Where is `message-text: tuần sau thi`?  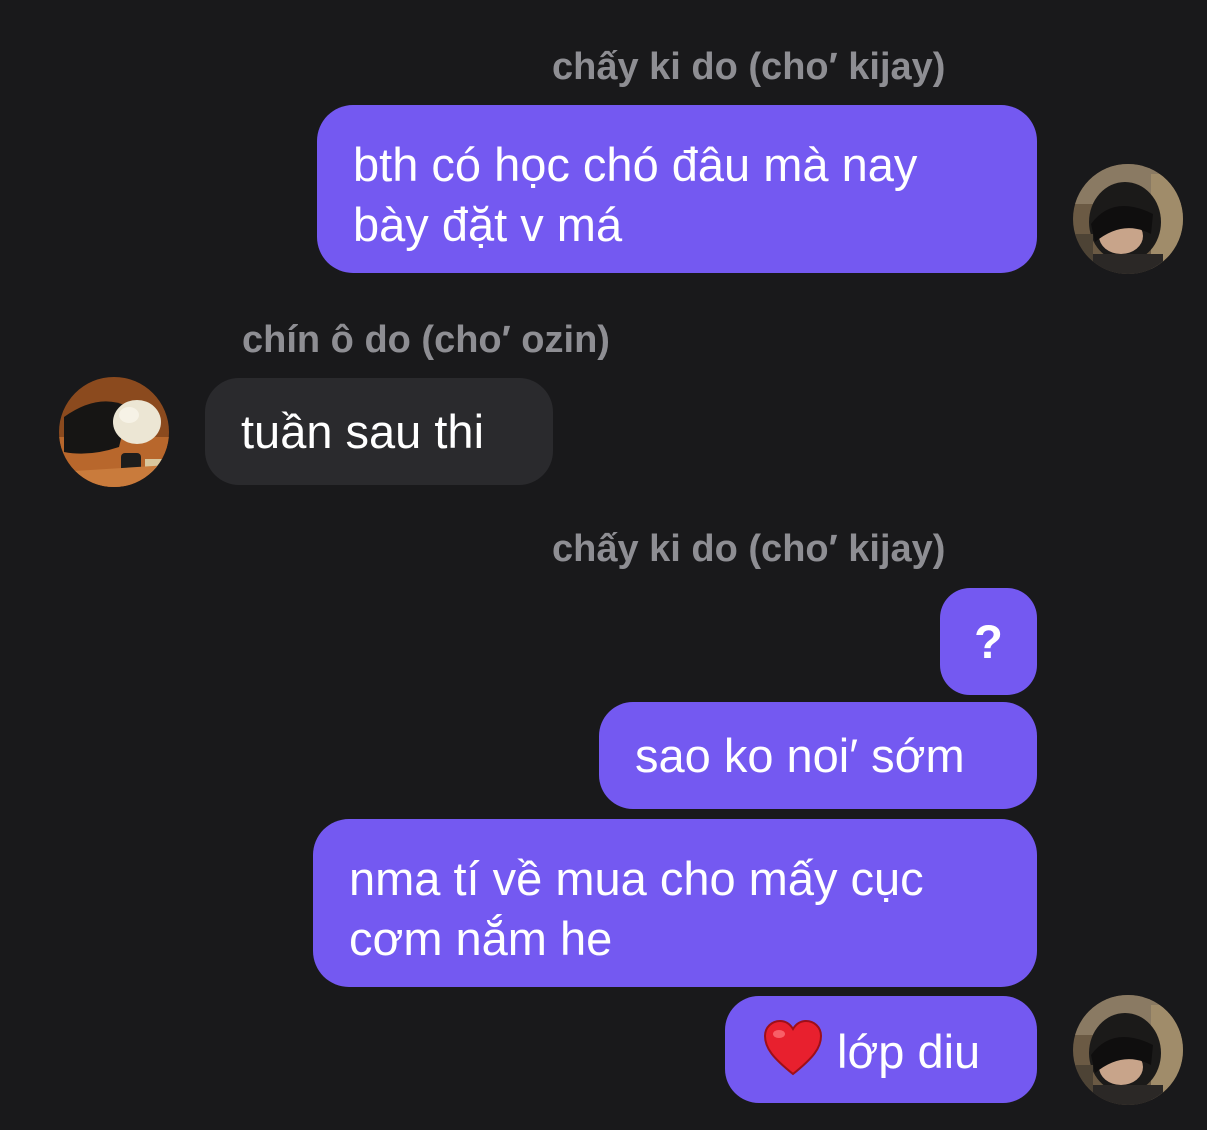
message-text: tuần sau thi is located at coordinates (363, 431).